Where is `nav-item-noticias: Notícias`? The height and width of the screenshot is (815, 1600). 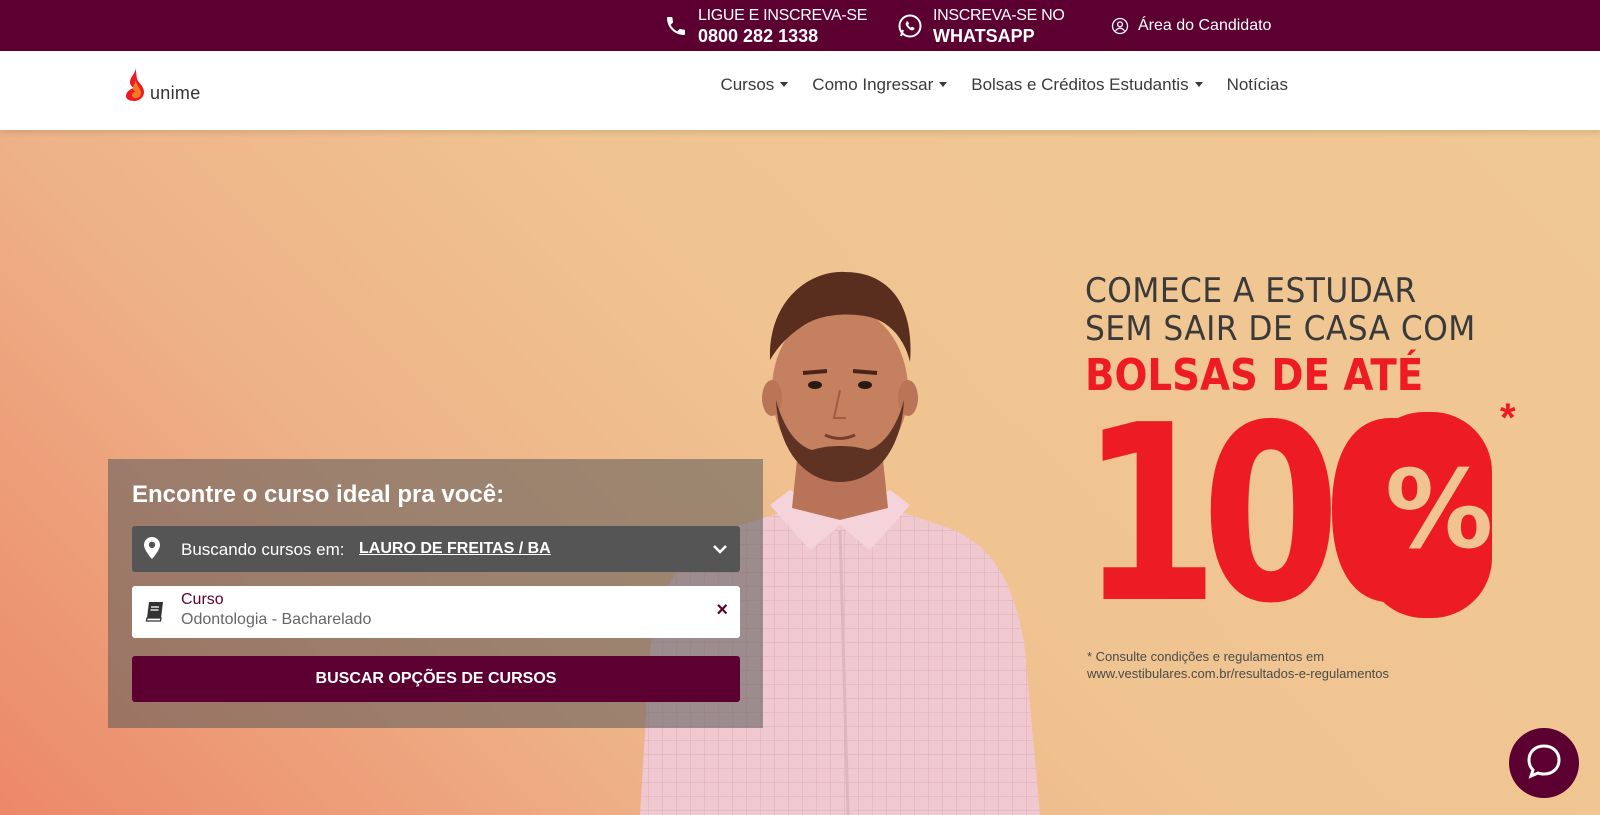 nav-item-noticias: Notícias is located at coordinates (1257, 85).